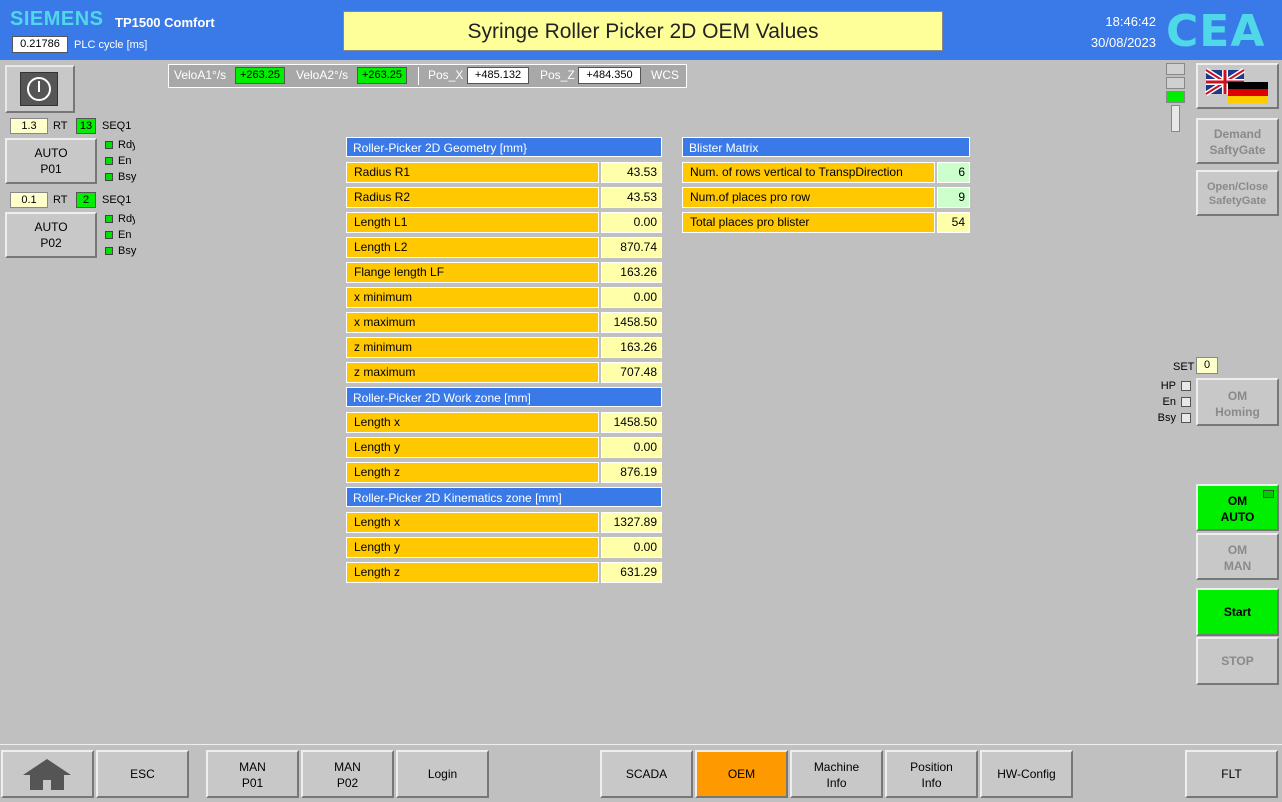 The width and height of the screenshot is (1282, 802). I want to click on kinematics-row-label: Length y, so click(472, 547).